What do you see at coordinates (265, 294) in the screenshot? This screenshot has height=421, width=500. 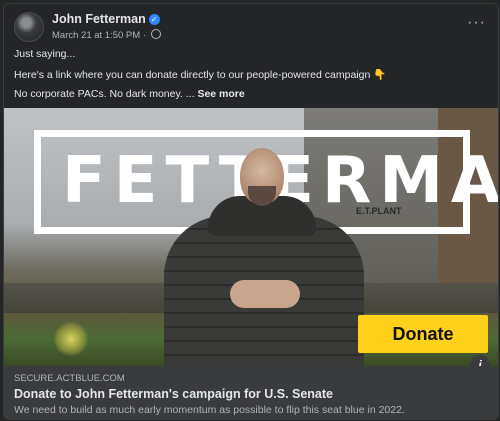 I see `clasped-hands` at bounding box center [265, 294].